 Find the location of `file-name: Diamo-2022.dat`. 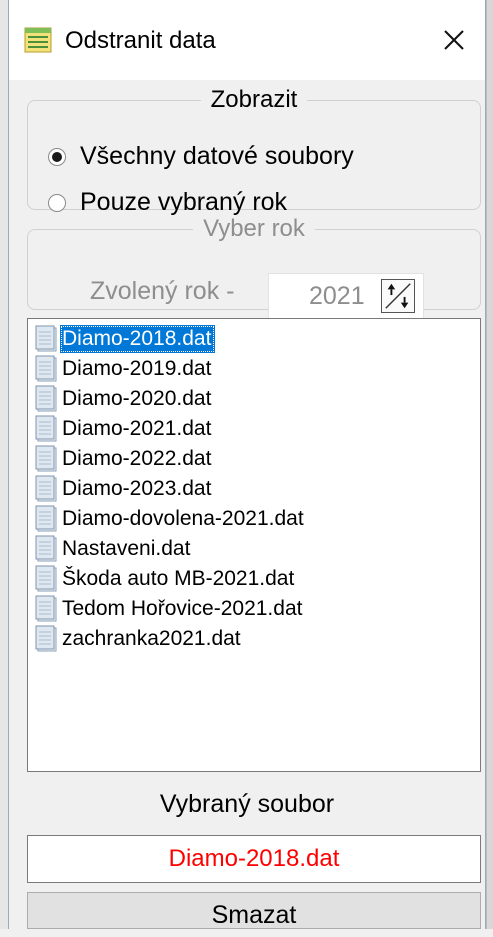

file-name: Diamo-2022.dat is located at coordinates (137, 458).